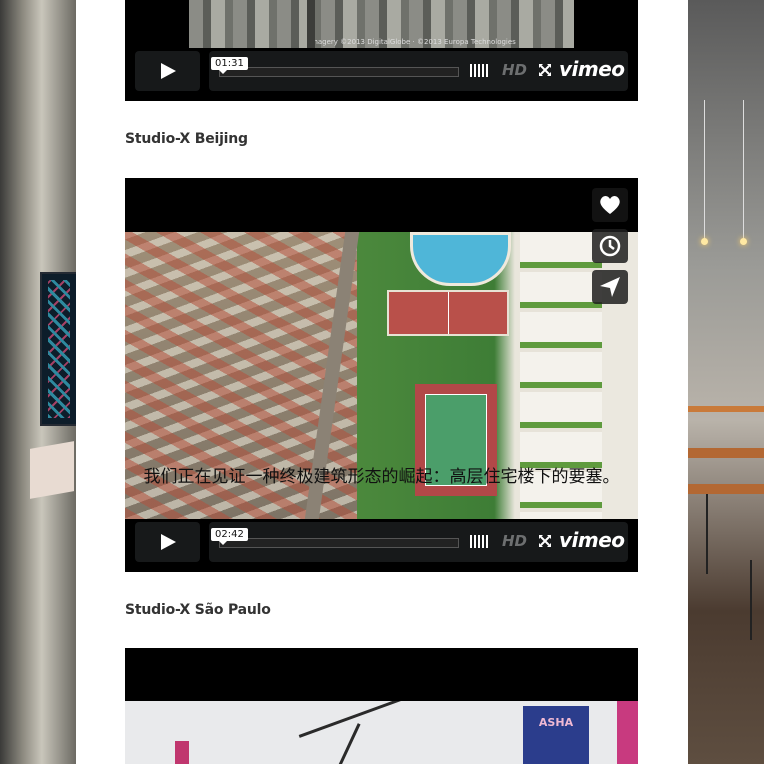 The width and height of the screenshot is (764, 764). I want to click on watch-later-button, so click(610, 246).